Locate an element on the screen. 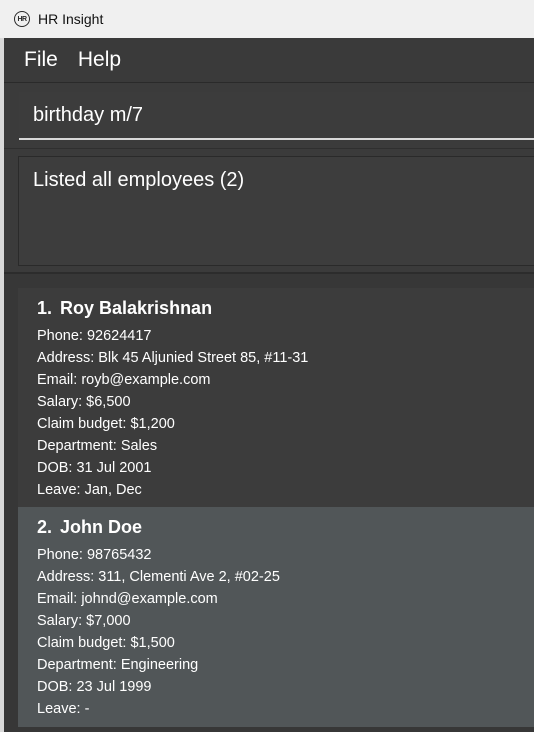 The image size is (534, 732). employee-dob: DOB: 31 Jul 2001 is located at coordinates (94, 468).